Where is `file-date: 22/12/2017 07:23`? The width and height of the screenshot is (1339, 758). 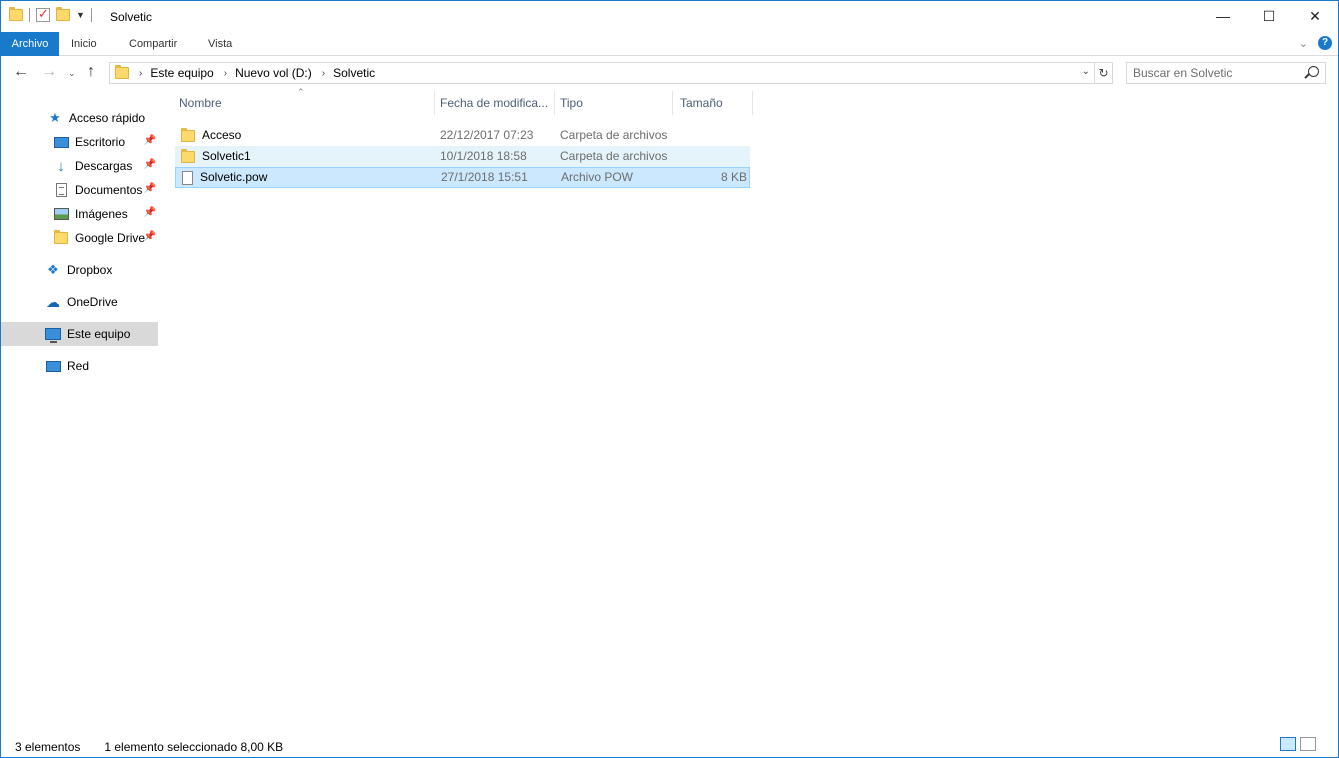 file-date: 22/12/2017 07:23 is located at coordinates (487, 135).